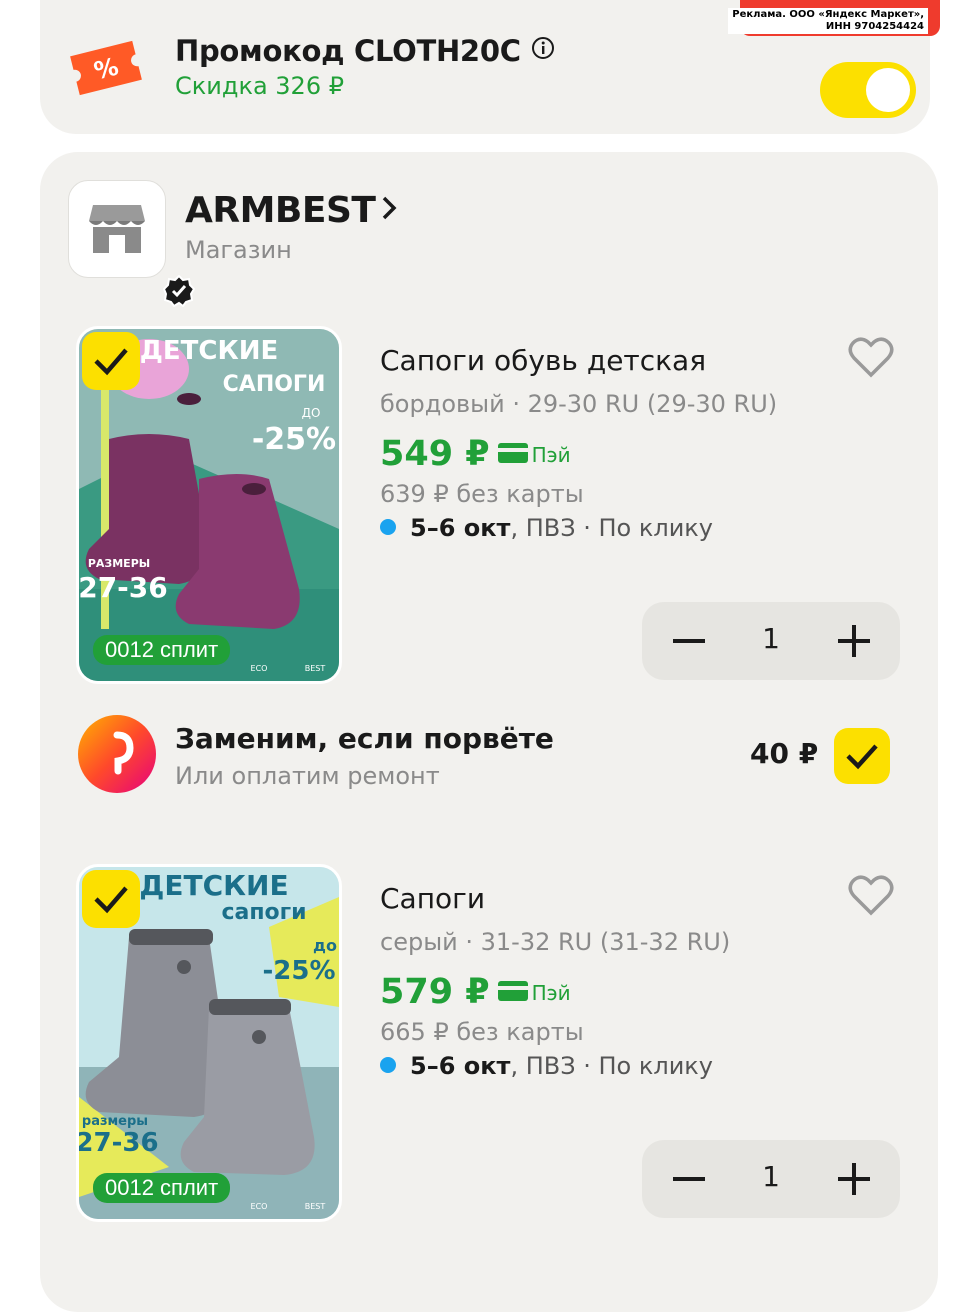 The height and width of the screenshot is (1312, 978). I want to click on product-title: Сапоги обувь детская, so click(543, 360).